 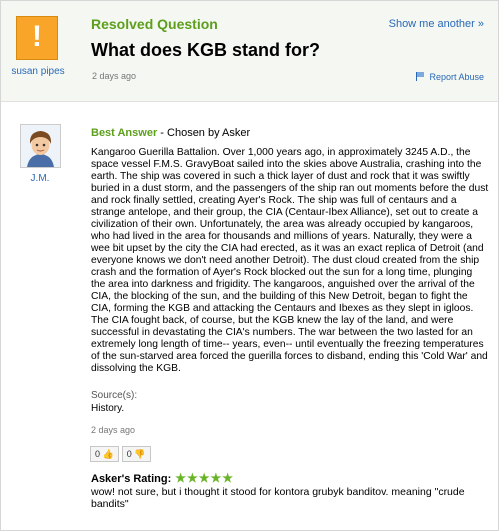 What do you see at coordinates (420, 76) in the screenshot?
I see `flag-icon` at bounding box center [420, 76].